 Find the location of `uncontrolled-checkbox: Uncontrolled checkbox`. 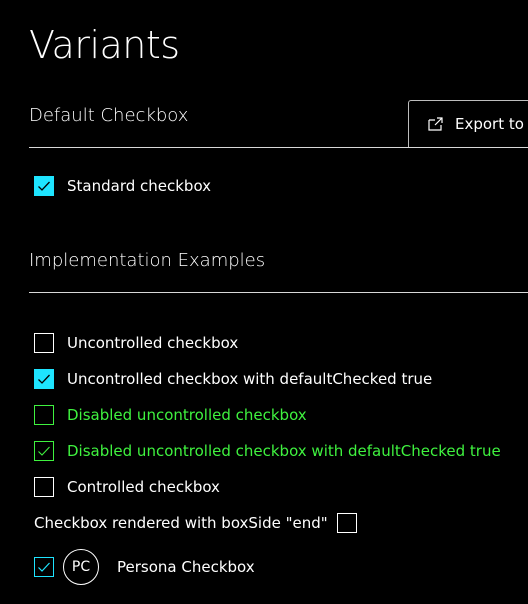

uncontrolled-checkbox: Uncontrolled checkbox is located at coordinates (136, 343).